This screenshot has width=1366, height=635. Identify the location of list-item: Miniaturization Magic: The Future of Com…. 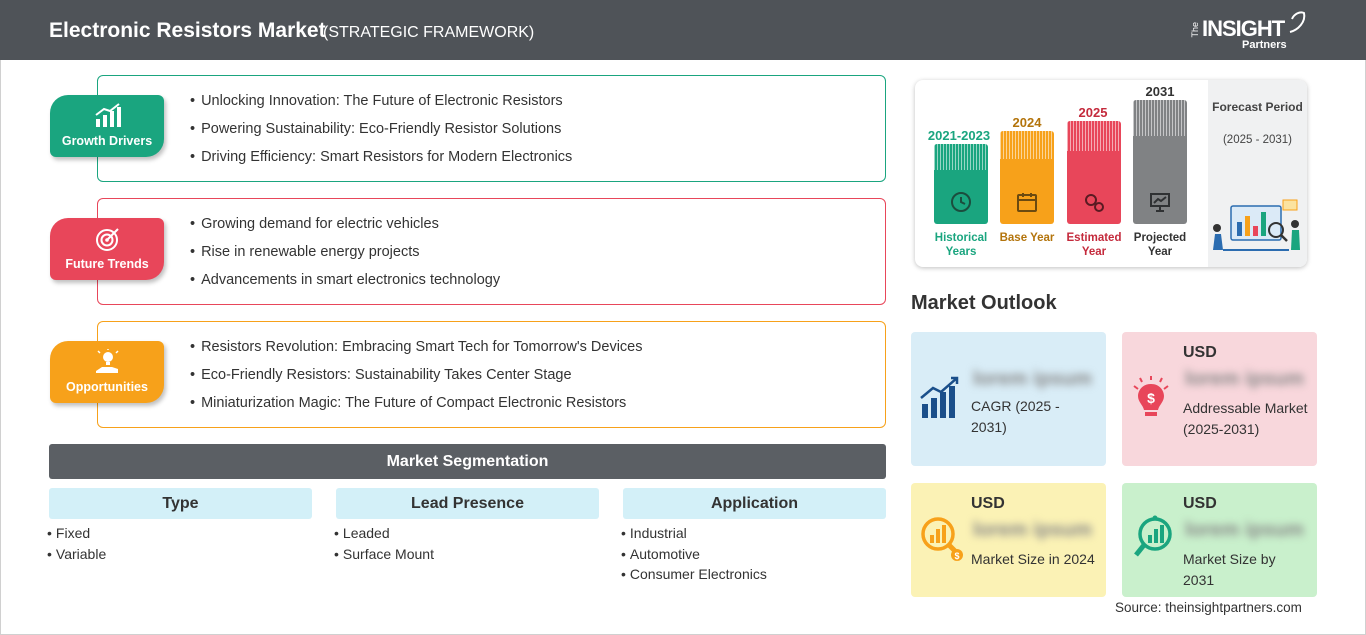
(416, 409).